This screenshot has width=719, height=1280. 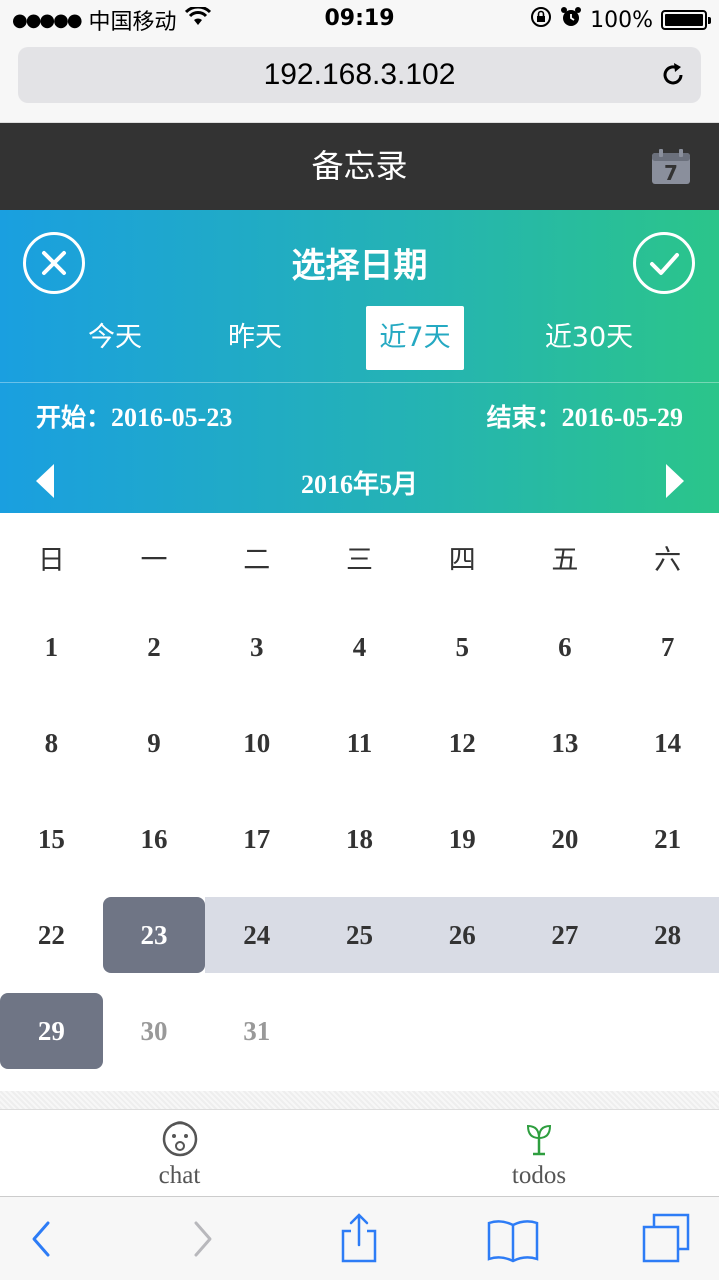 I want to click on calendar-day: 16, so click(x=154, y=839).